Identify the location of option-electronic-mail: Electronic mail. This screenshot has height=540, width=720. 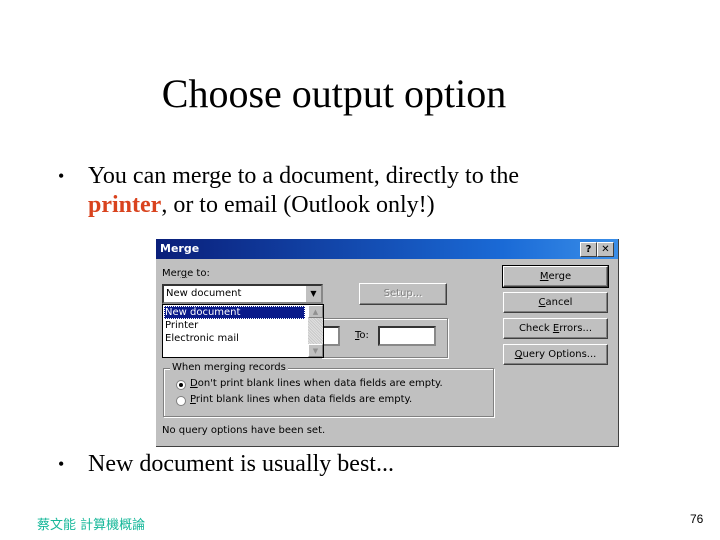
(234, 338).